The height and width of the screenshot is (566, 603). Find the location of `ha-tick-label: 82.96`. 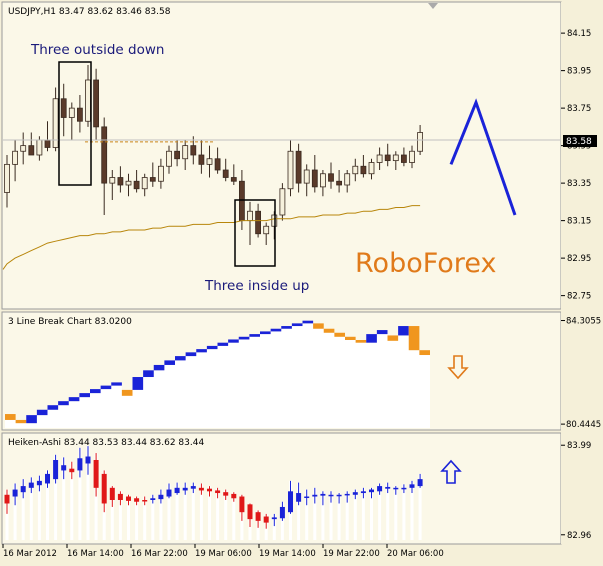

ha-tick-label: 82.96 is located at coordinates (579, 536).